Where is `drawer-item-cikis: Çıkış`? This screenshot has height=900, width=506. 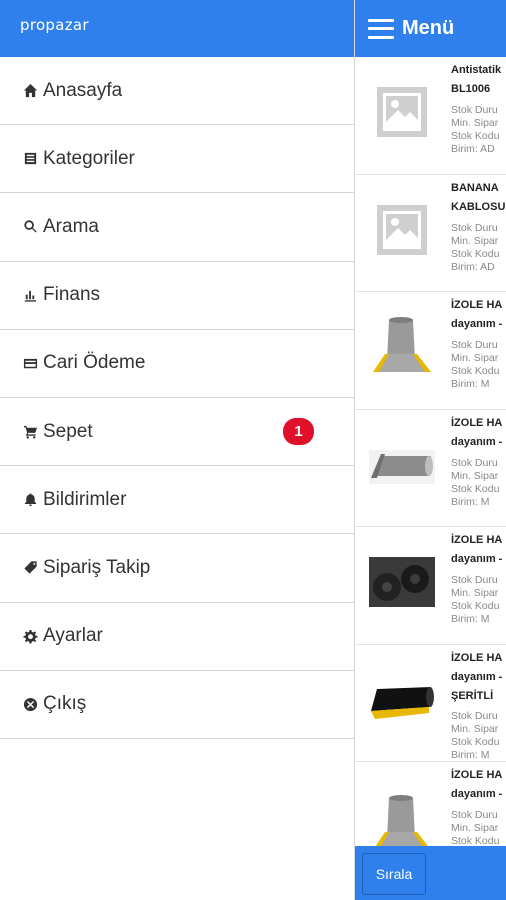 drawer-item-cikis: Çıkış is located at coordinates (177, 705).